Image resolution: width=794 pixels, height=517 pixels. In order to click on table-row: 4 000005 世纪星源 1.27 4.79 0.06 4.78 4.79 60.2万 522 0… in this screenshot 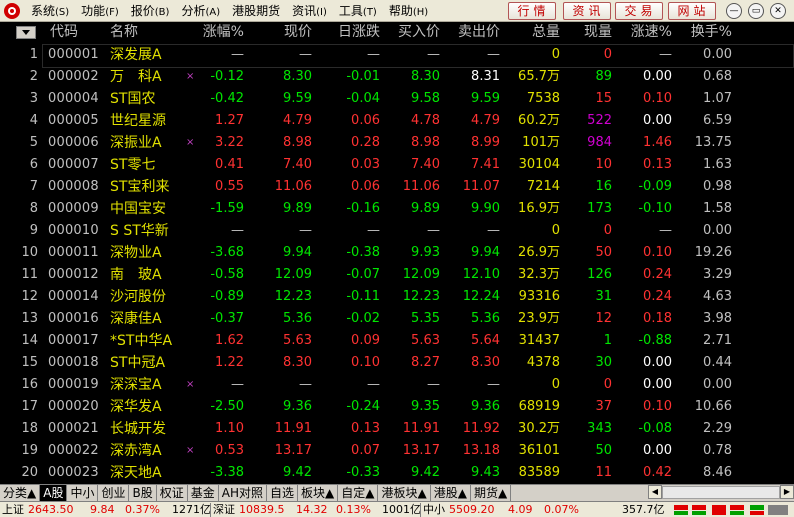, I will do `click(397, 121)`.